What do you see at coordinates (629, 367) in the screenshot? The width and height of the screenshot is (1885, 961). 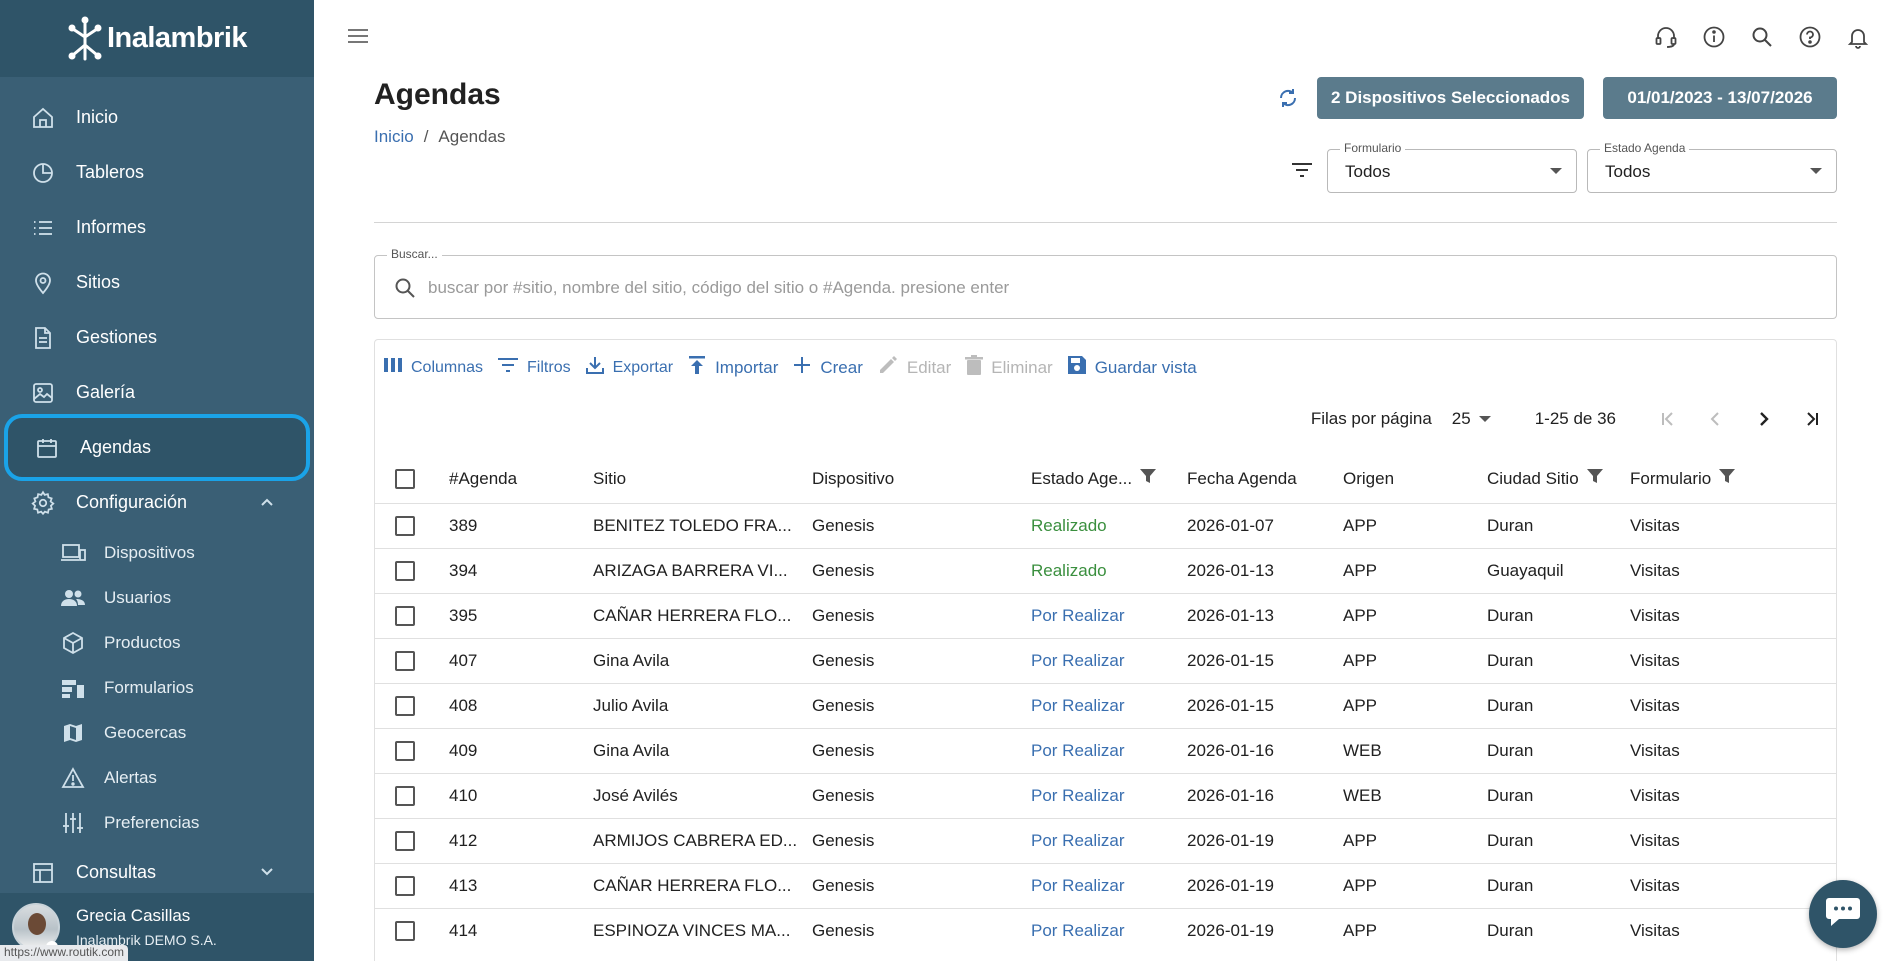 I see `export-button: Exportar` at bounding box center [629, 367].